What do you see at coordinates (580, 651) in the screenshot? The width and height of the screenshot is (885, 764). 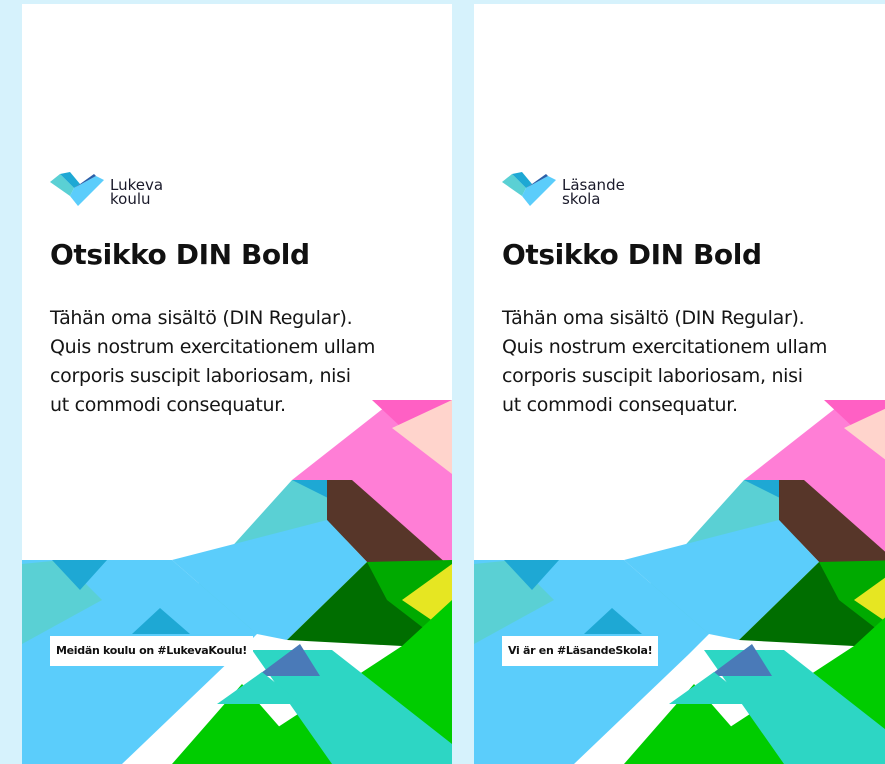 I see `hashtag-label: Vi är en #LäsandeSkola!` at bounding box center [580, 651].